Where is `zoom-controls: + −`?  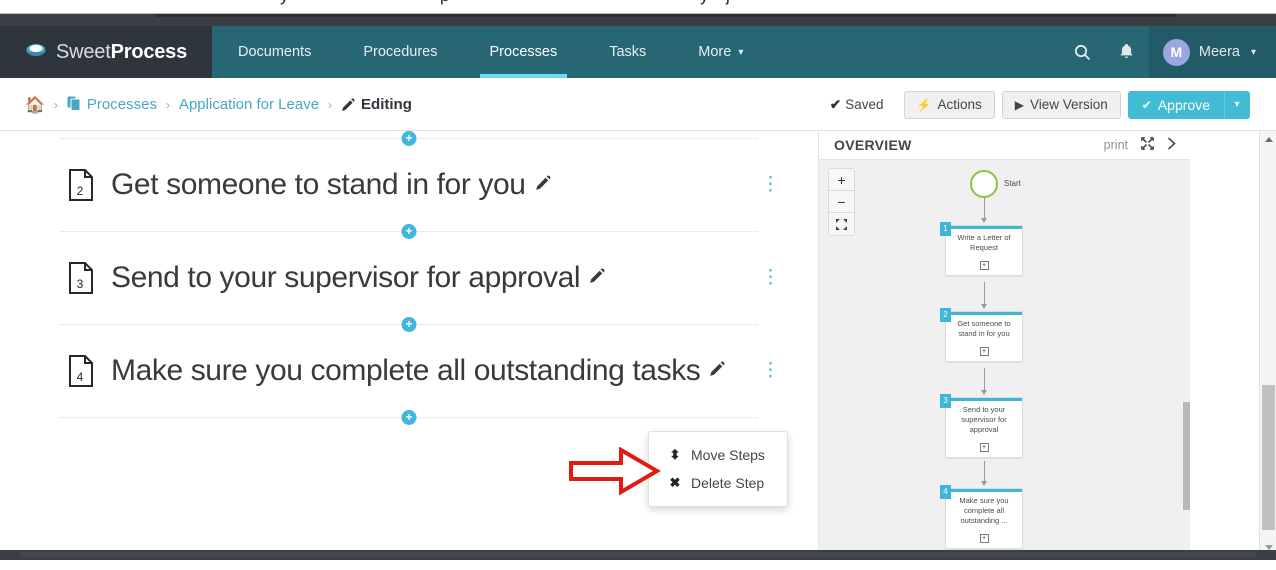
zoom-controls: + − is located at coordinates (841, 202).